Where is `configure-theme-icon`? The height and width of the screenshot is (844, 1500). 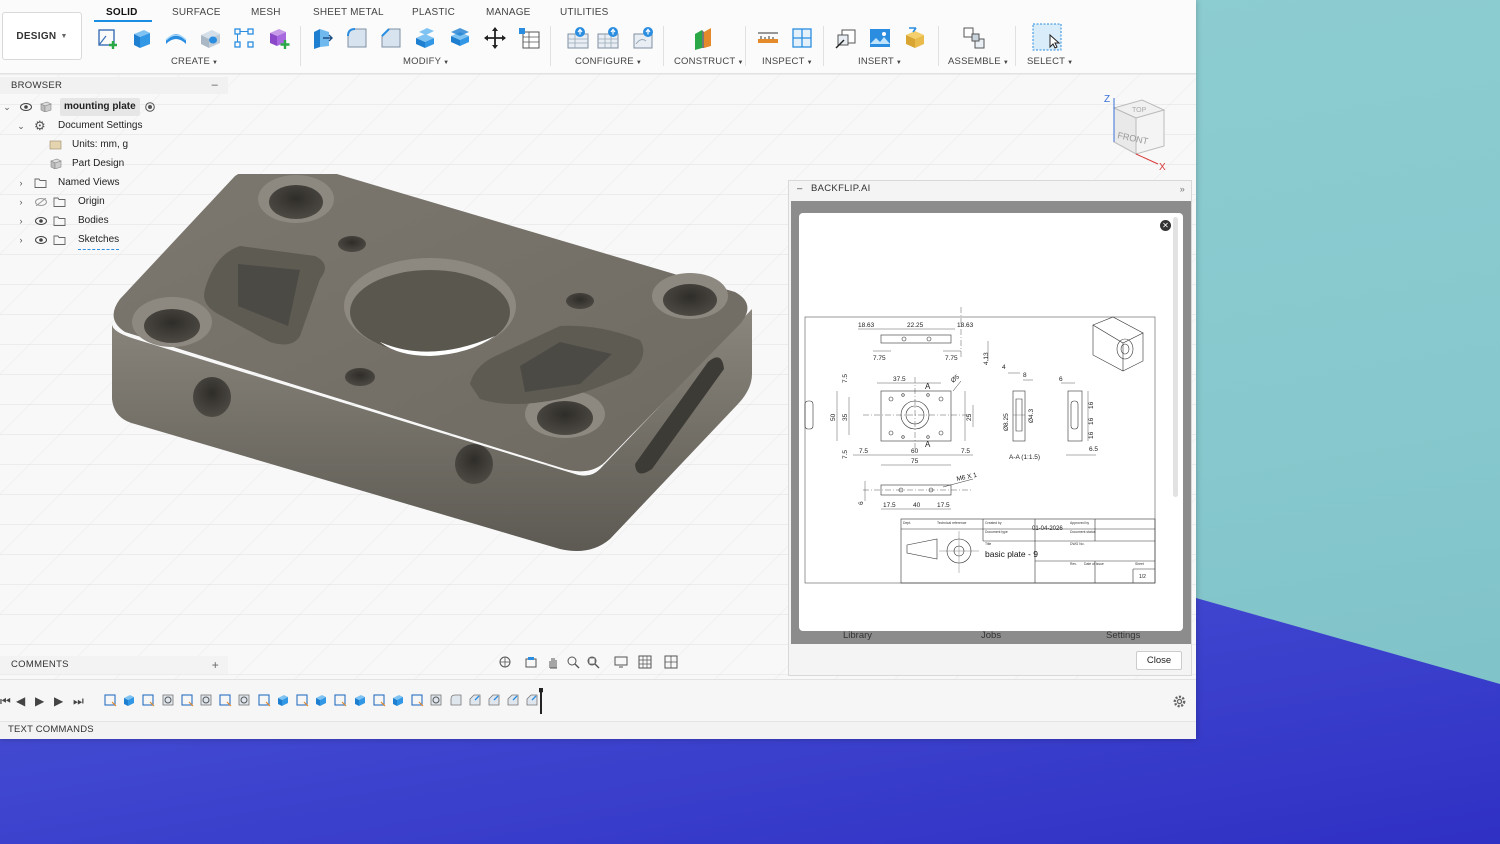
configure-theme-icon is located at coordinates (644, 38).